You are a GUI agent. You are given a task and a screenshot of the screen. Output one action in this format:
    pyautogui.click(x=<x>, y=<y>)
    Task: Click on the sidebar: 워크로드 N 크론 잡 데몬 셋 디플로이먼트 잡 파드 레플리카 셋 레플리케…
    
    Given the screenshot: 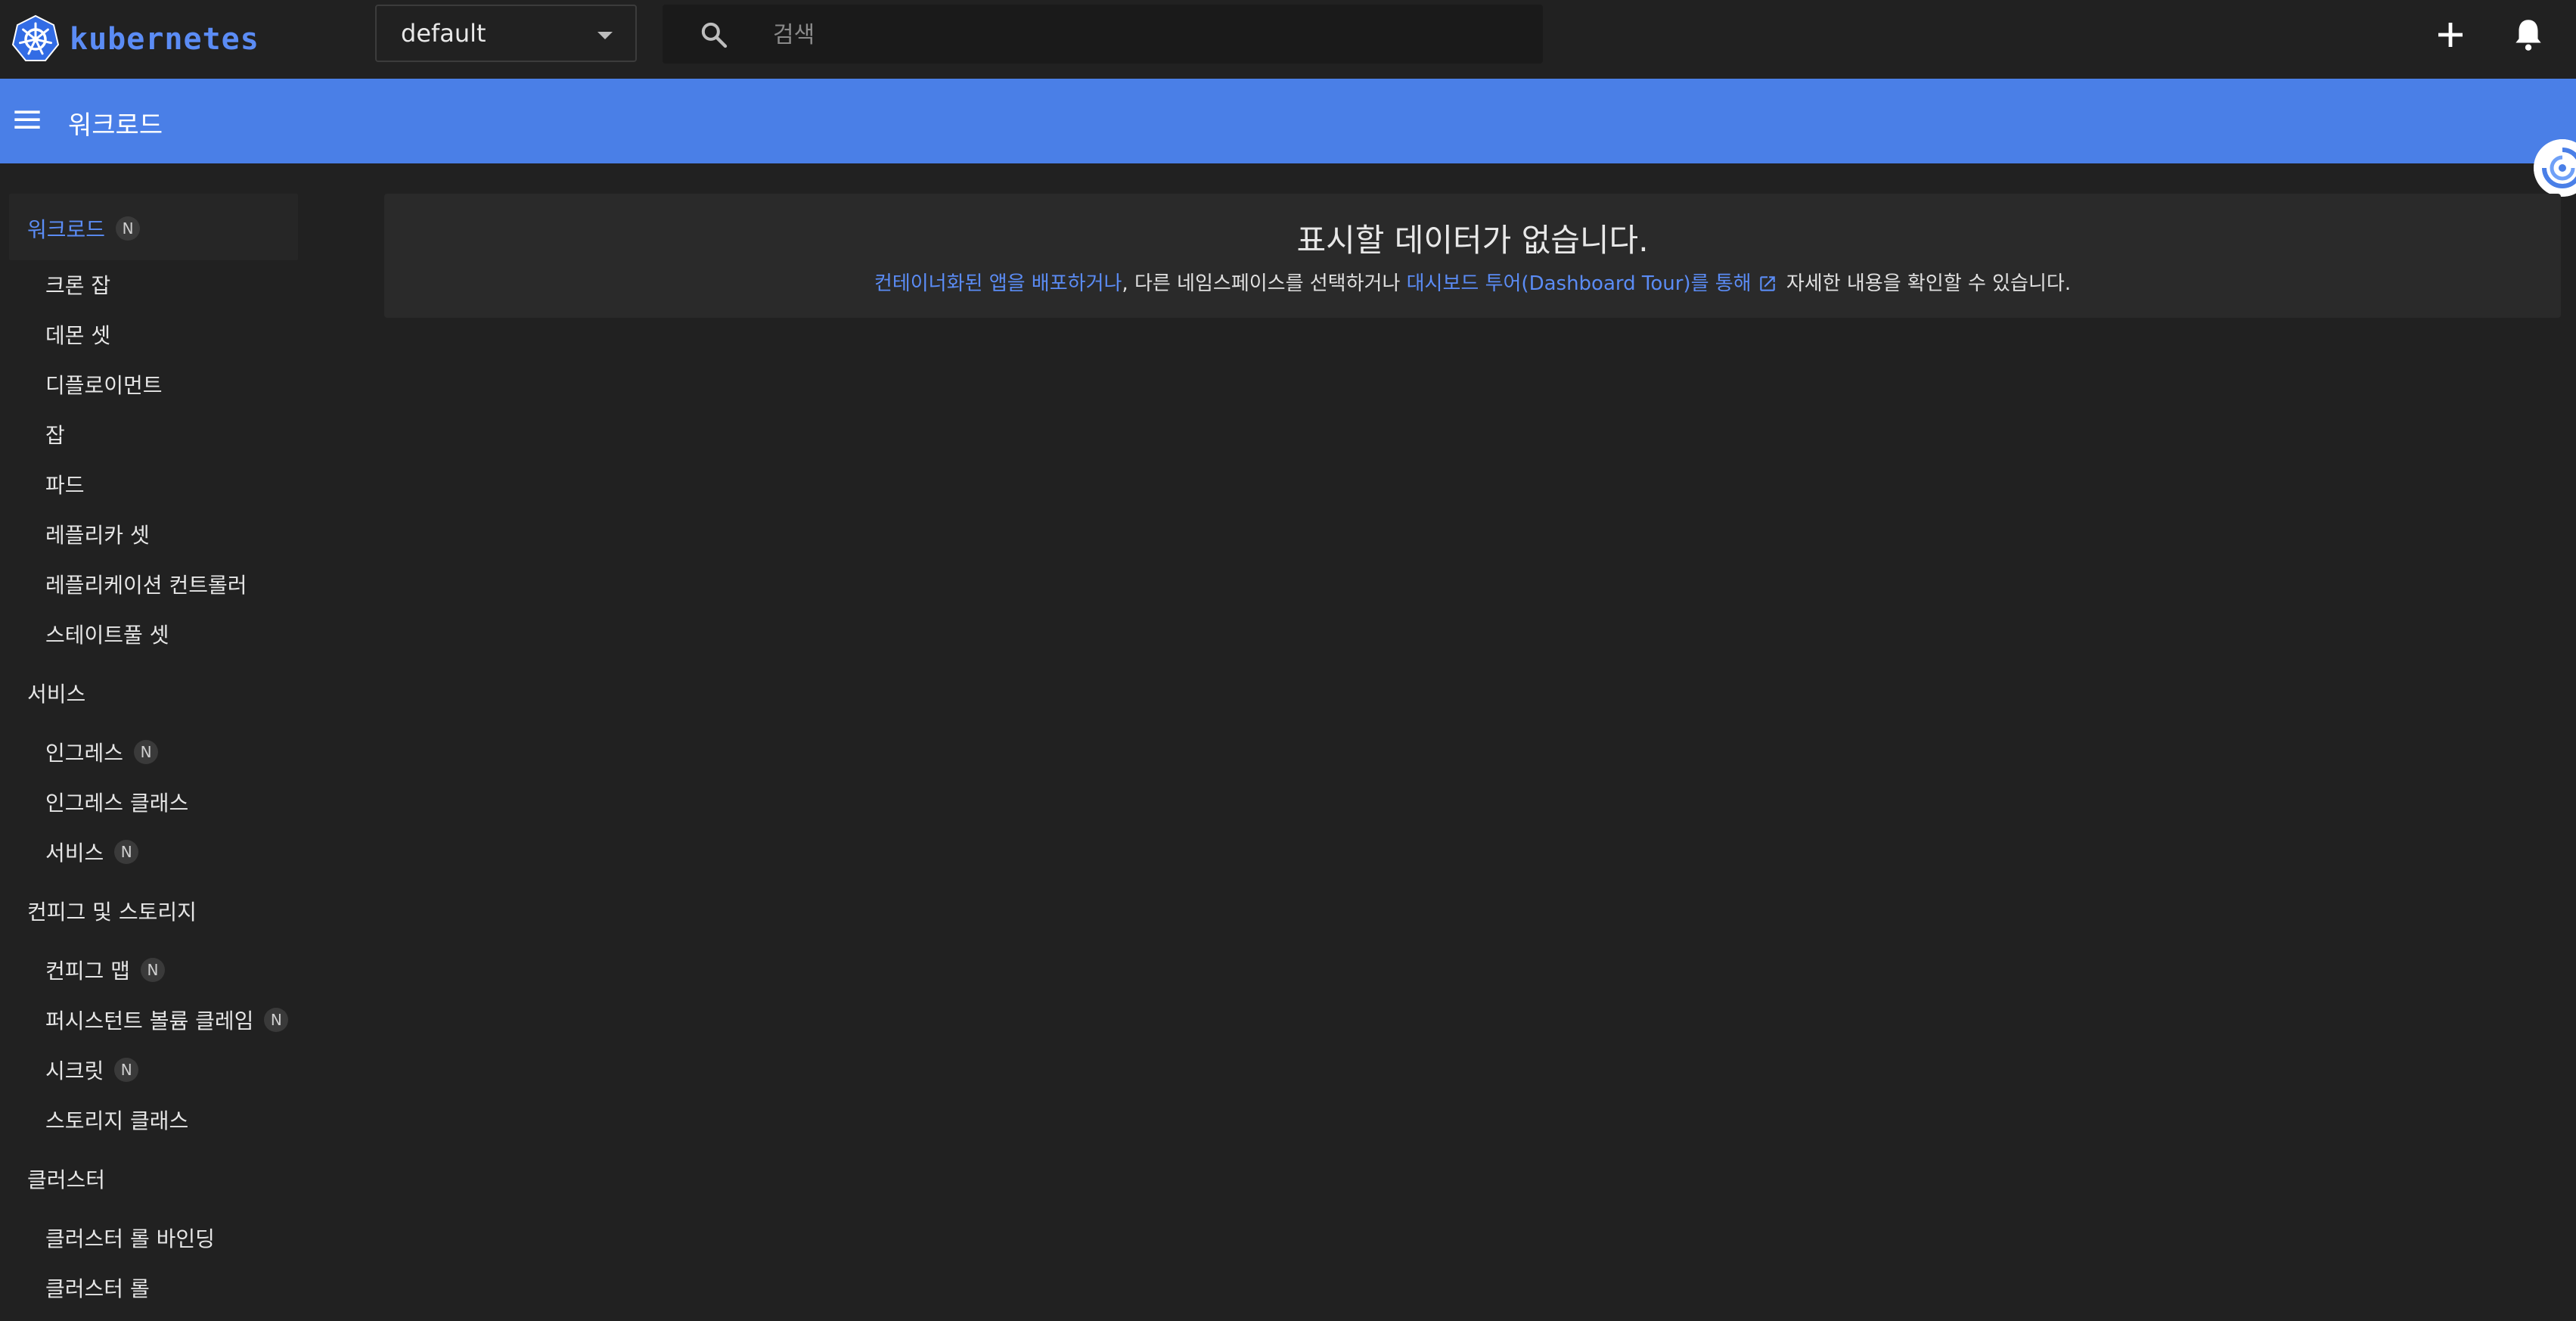 What is the action you would take?
    pyautogui.click(x=159, y=742)
    